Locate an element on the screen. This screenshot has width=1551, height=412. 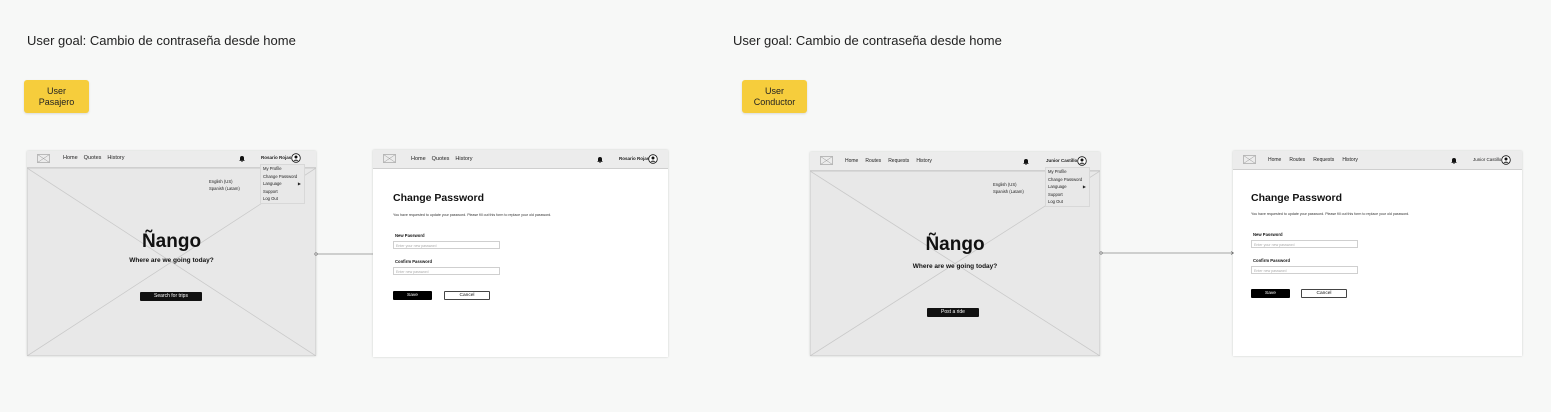
navbar: Home Quotes History Rosario Rojas is located at coordinates (520, 159).